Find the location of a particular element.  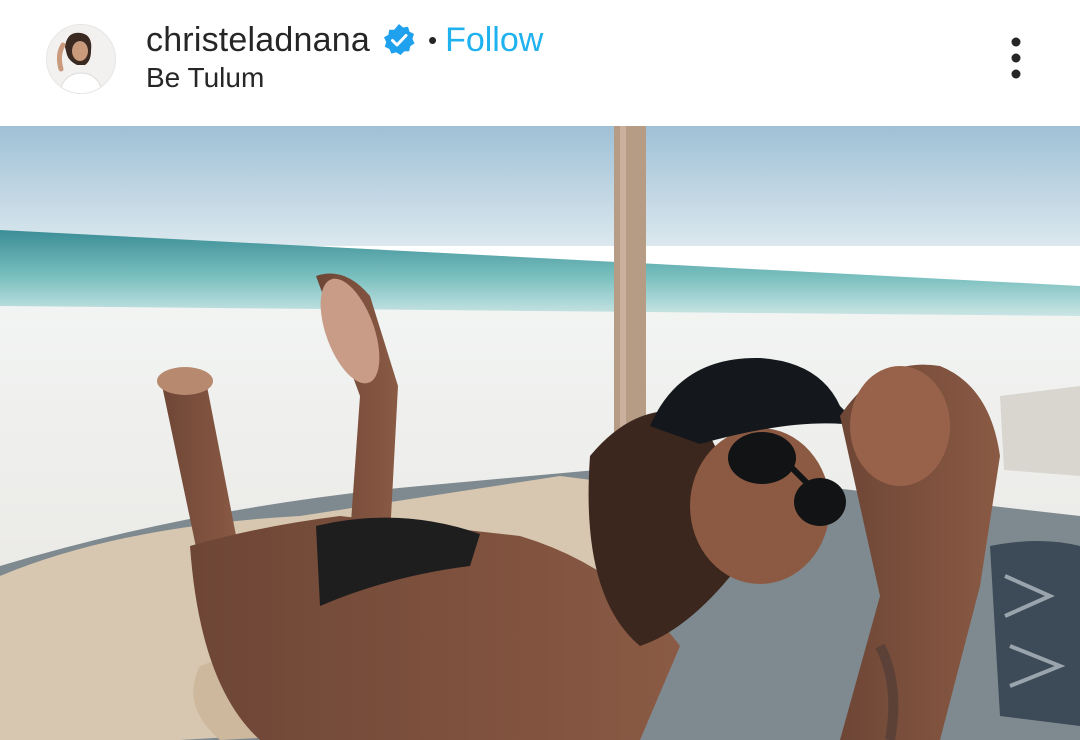

follow-button: Follow is located at coordinates (494, 40).